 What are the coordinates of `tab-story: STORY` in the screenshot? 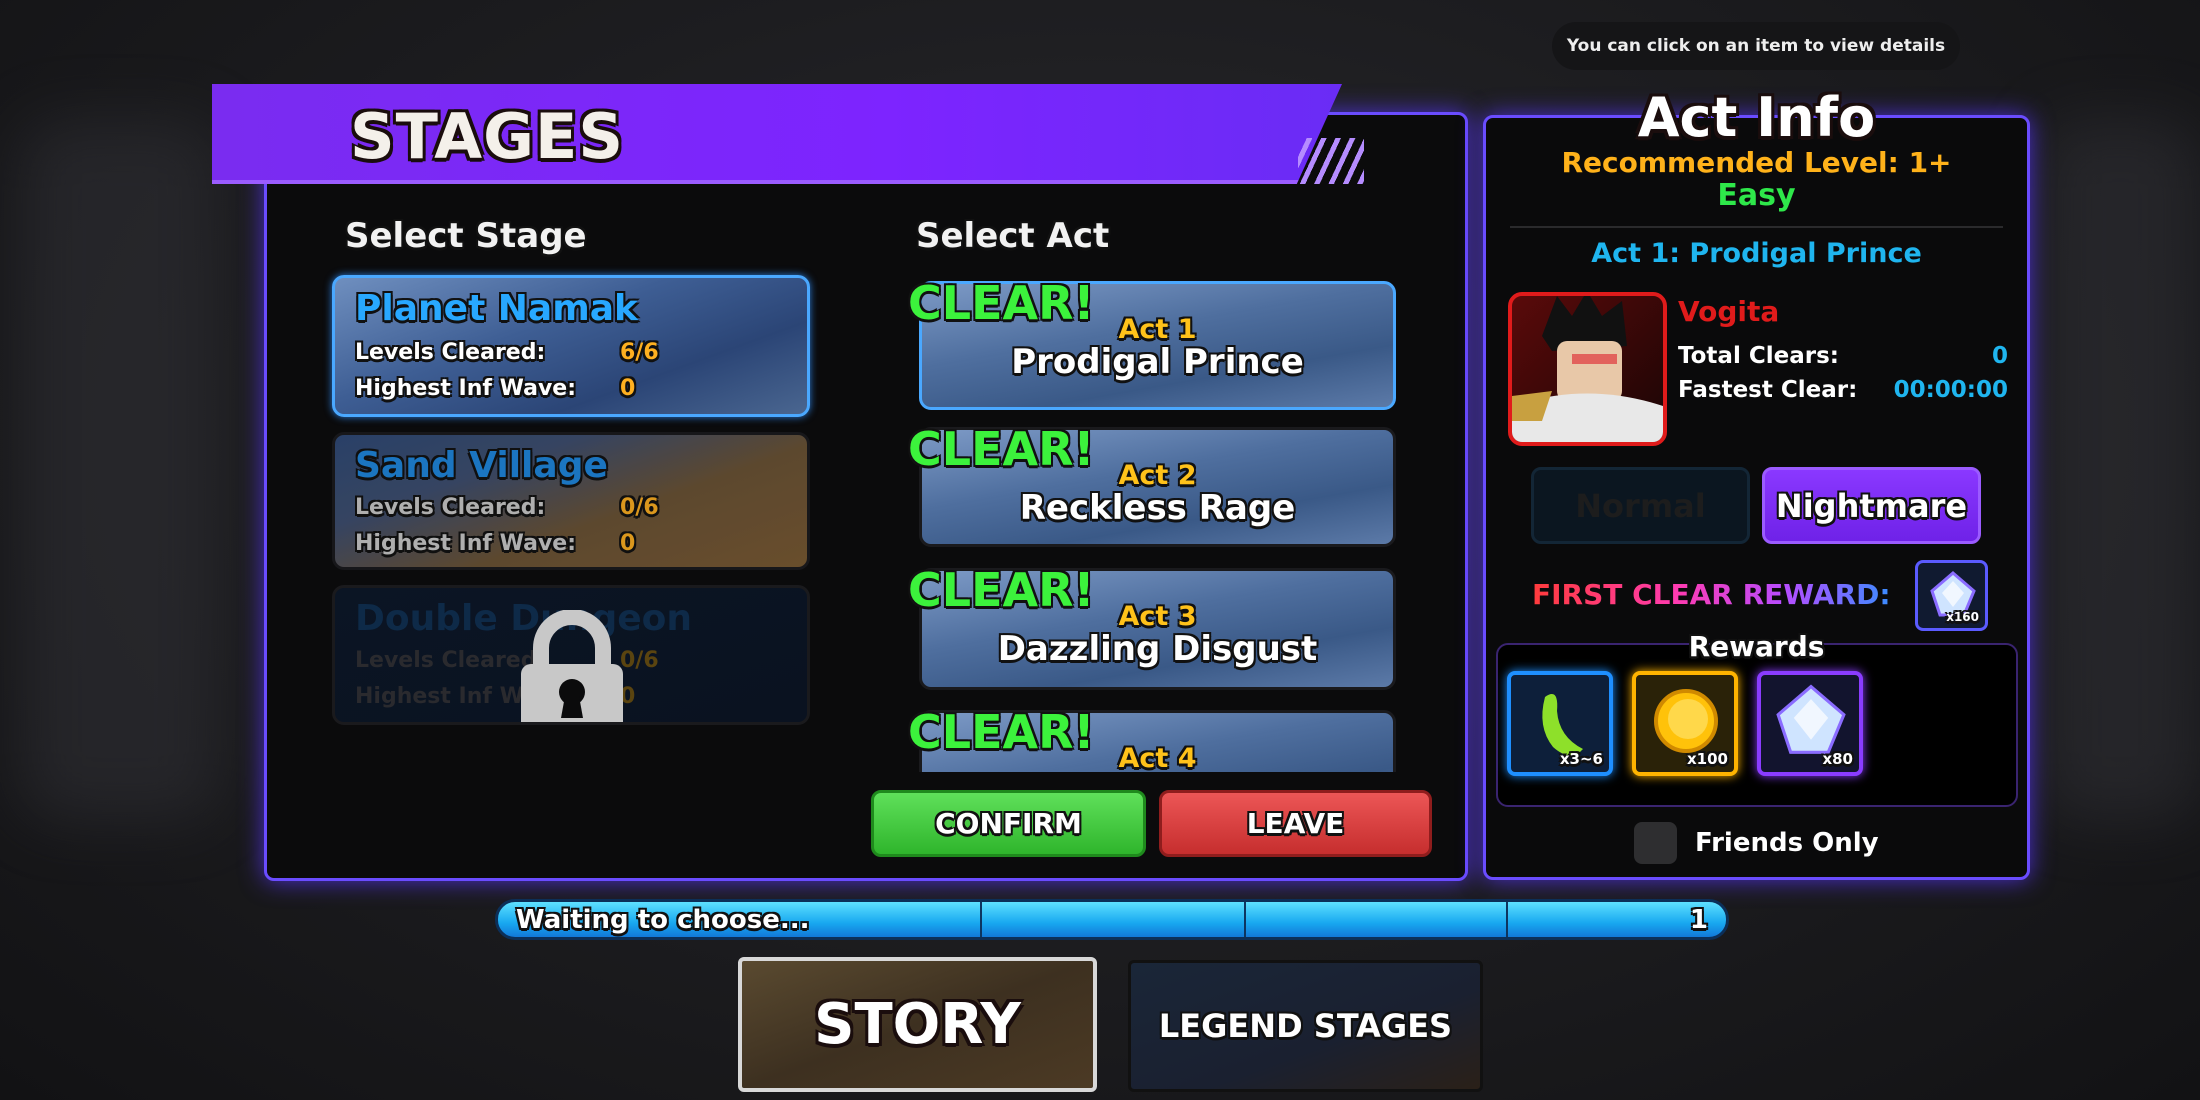 It's located at (917, 1024).